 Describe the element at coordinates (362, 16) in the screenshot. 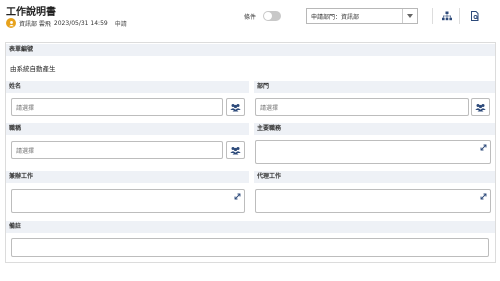

I see `department-select: 申請部門：資訊部` at that location.